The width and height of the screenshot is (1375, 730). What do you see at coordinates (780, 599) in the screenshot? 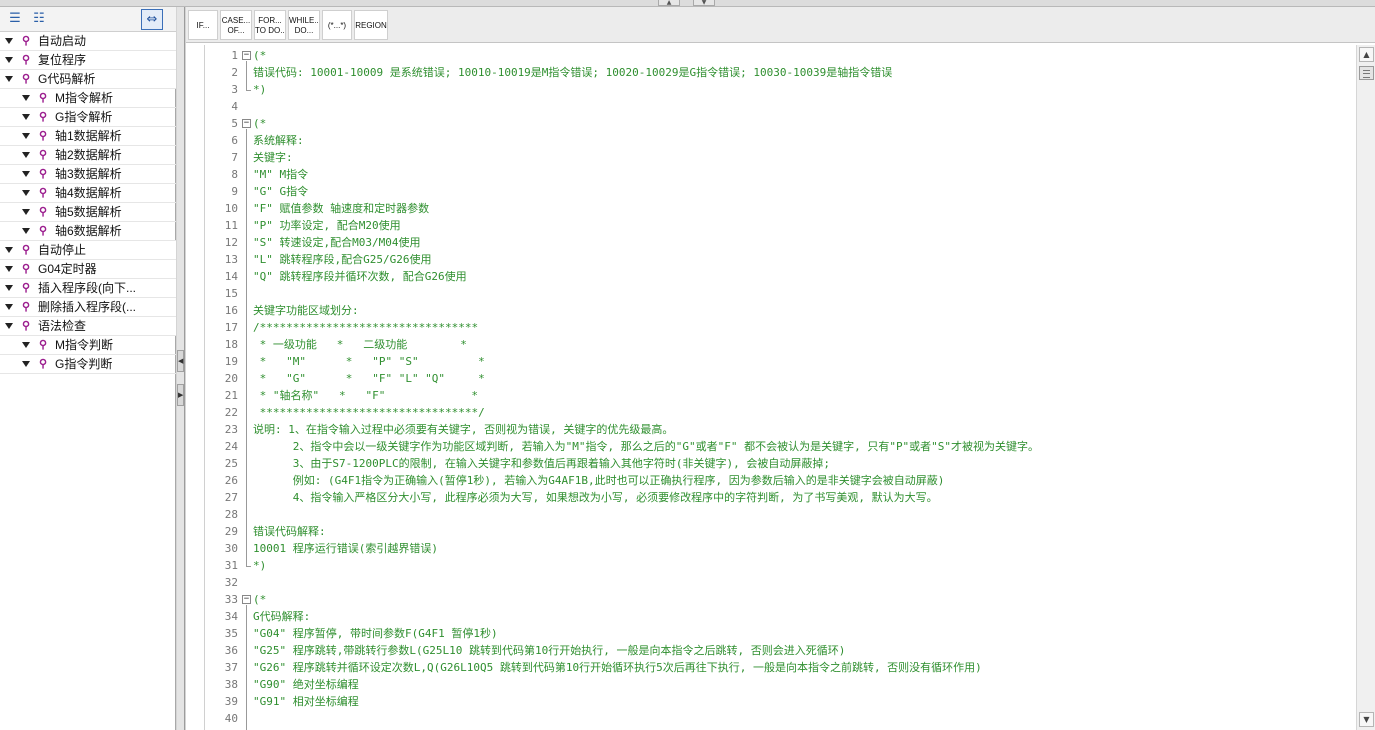
I see `code-line: 33− (*` at bounding box center [780, 599].